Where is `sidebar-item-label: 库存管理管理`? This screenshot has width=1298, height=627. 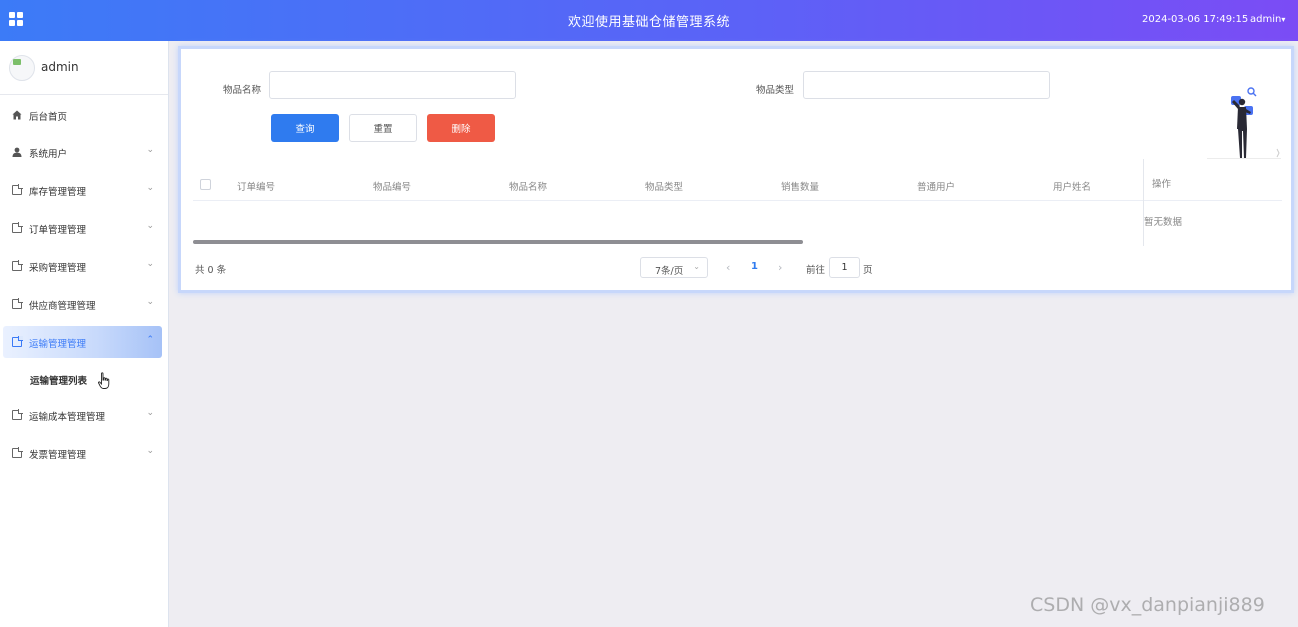 sidebar-item-label: 库存管理管理 is located at coordinates (58, 192).